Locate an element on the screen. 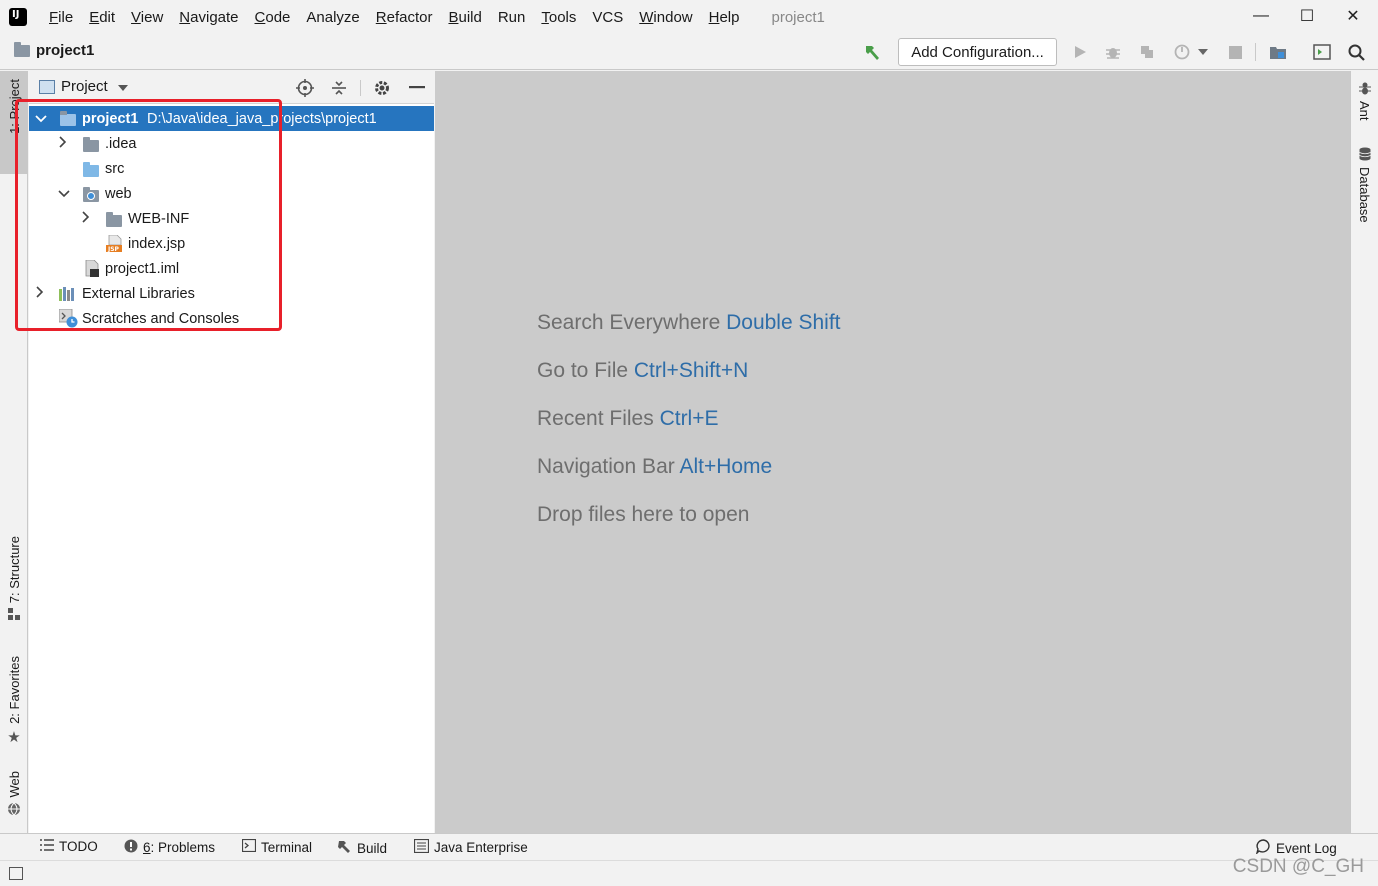 The width and height of the screenshot is (1378, 886). scratches-icon is located at coordinates (68, 320).